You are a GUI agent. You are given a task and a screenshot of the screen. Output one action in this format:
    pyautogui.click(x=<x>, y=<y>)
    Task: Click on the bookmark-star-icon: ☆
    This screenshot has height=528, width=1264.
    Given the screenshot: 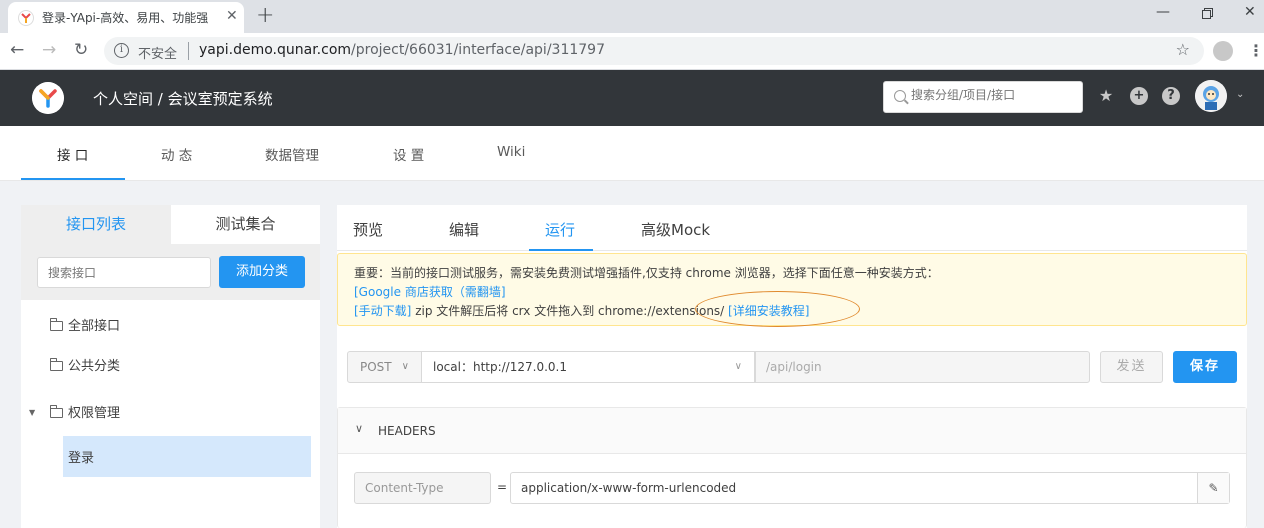 What is the action you would take?
    pyautogui.click(x=1183, y=49)
    